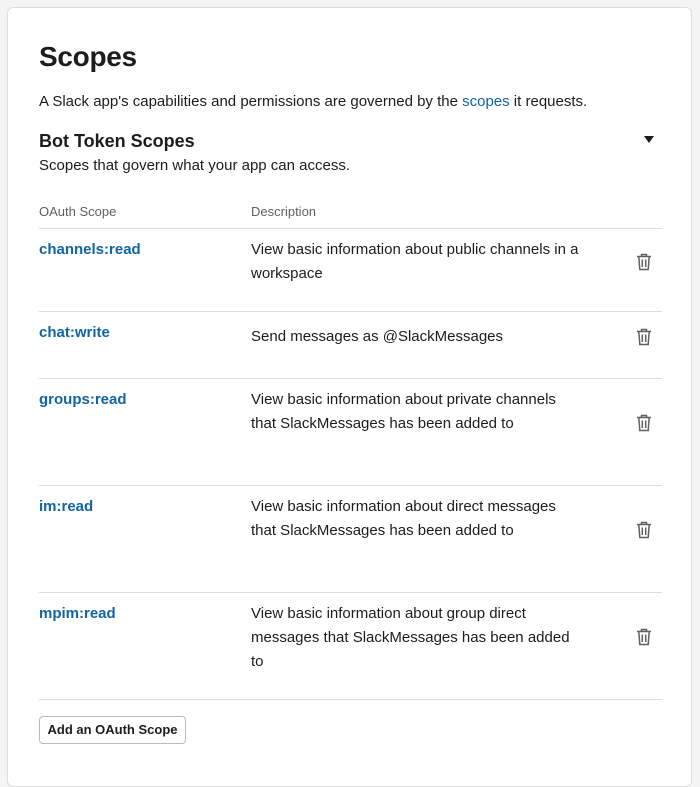  I want to click on scope-name: channels:read, so click(90, 249).